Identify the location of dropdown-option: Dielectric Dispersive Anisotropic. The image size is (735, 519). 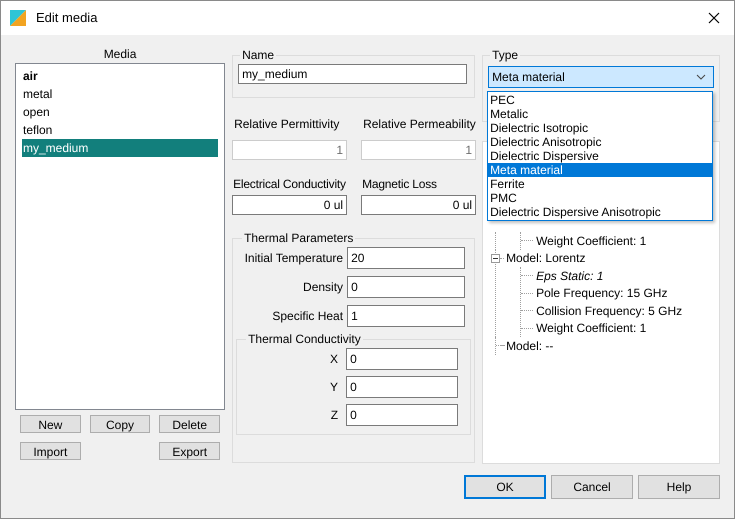
(600, 212).